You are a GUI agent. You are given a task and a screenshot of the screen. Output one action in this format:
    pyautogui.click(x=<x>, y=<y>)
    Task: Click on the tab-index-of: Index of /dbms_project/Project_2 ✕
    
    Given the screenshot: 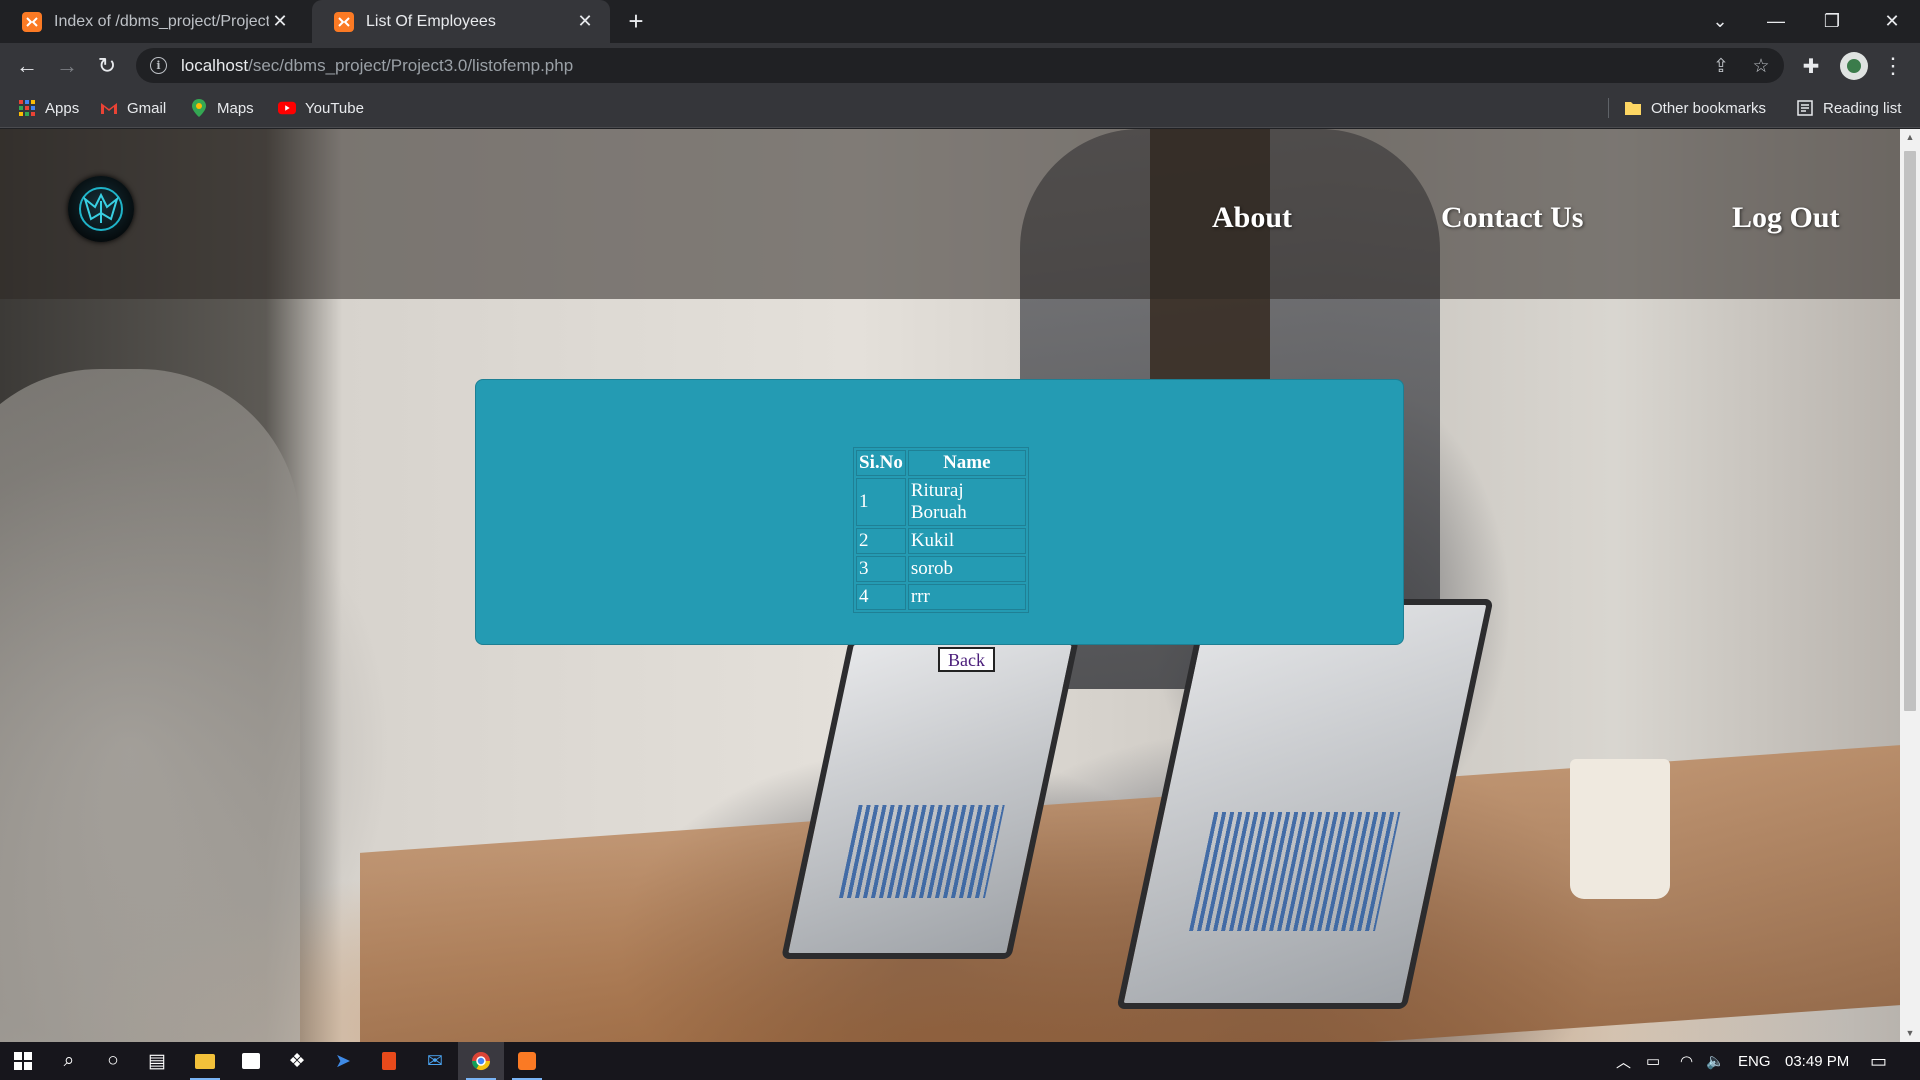 What is the action you would take?
    pyautogui.click(x=152, y=21)
    